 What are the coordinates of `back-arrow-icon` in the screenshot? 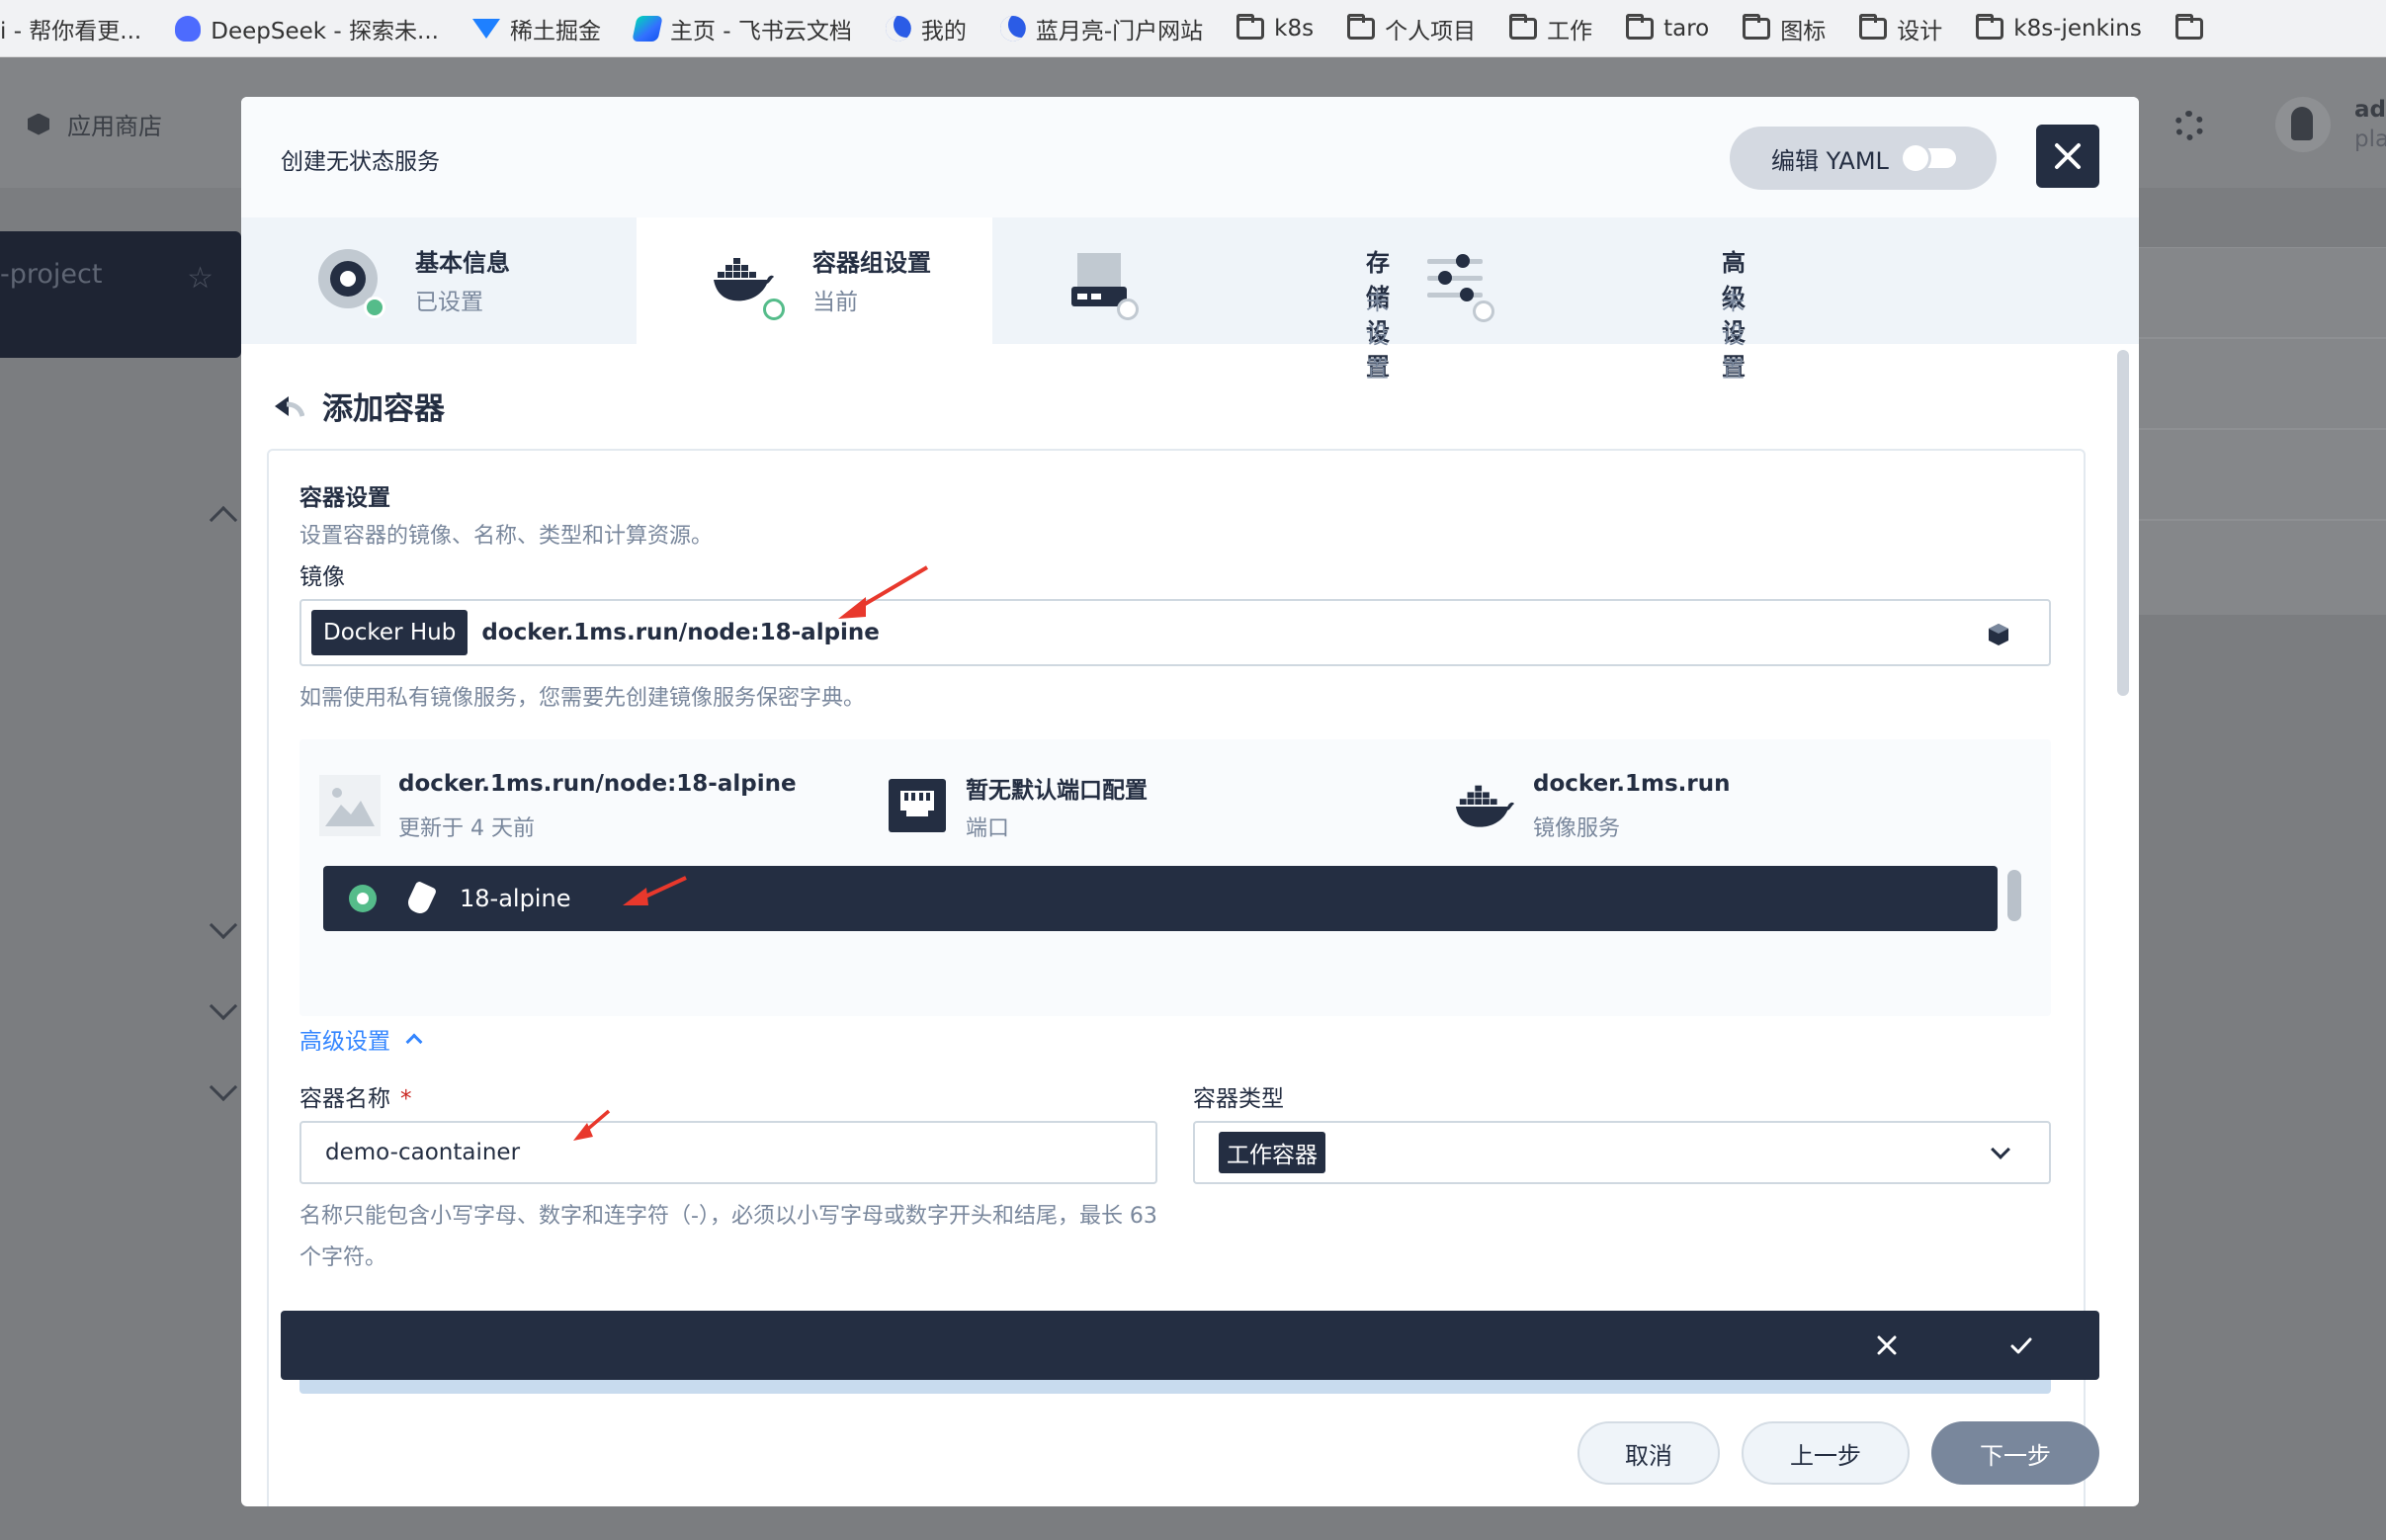 It's located at (289, 406).